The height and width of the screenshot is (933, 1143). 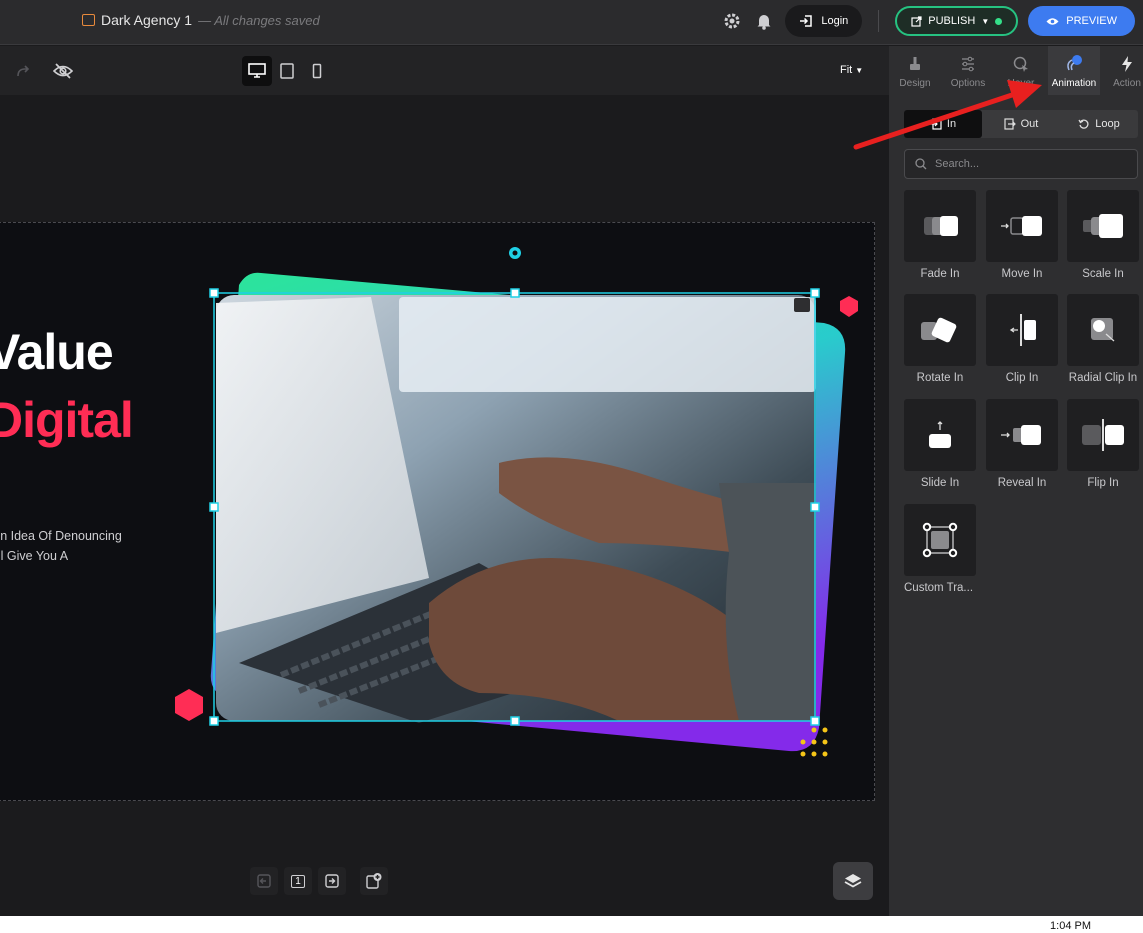 I want to click on preset-fade-in: Fade In, so click(x=940, y=235).